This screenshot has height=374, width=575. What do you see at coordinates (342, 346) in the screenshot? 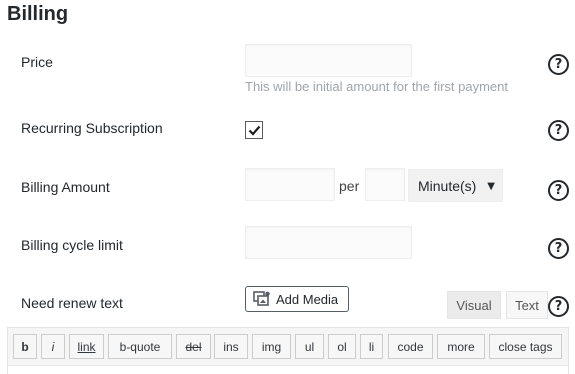
I see `quicktag-ol-button: ol` at bounding box center [342, 346].